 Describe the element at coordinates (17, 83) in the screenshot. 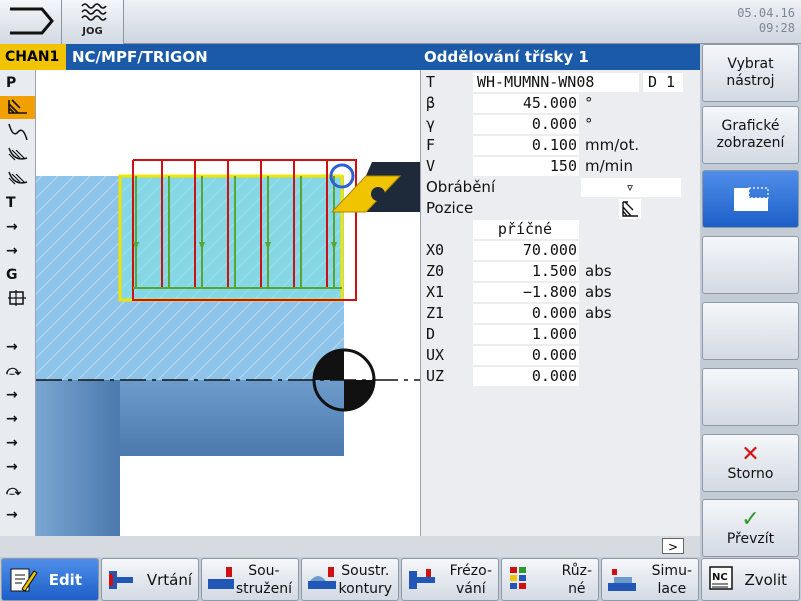

I see `step-p: P` at that location.